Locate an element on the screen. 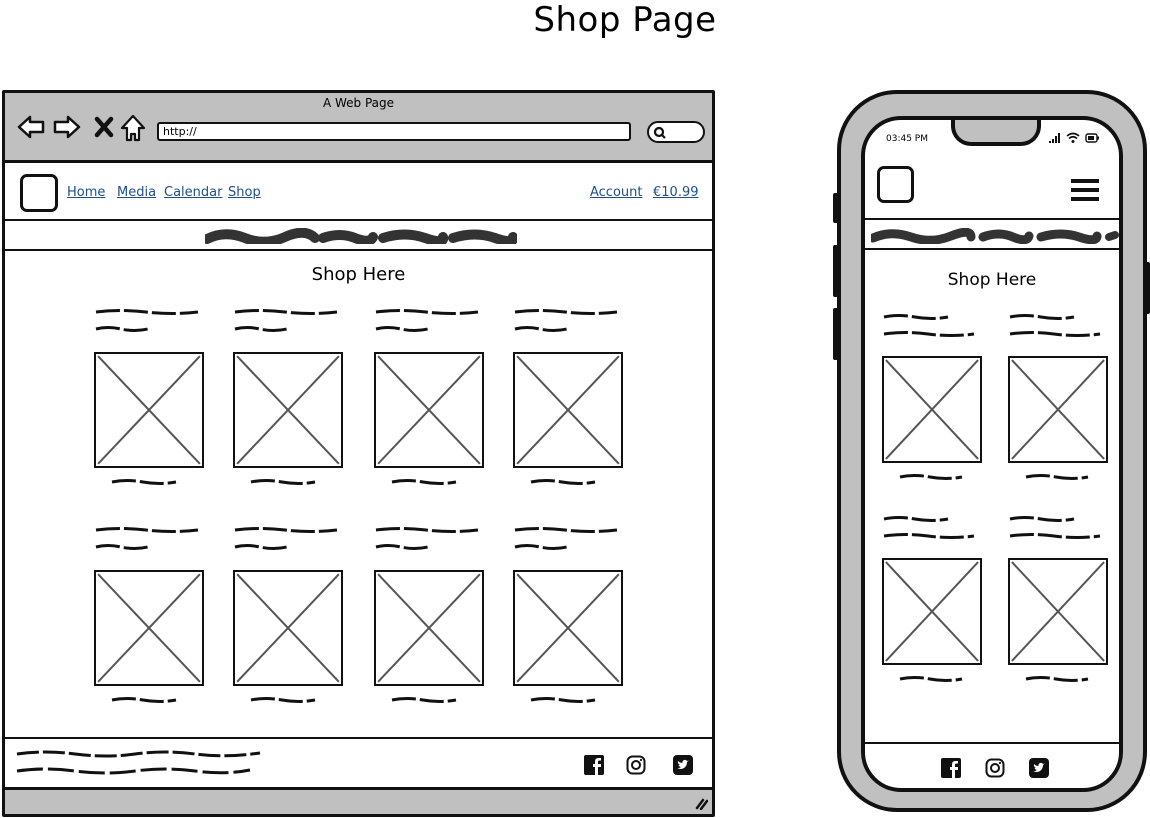 The width and height of the screenshot is (1150, 818). forward-arrow-icon is located at coordinates (67, 127).